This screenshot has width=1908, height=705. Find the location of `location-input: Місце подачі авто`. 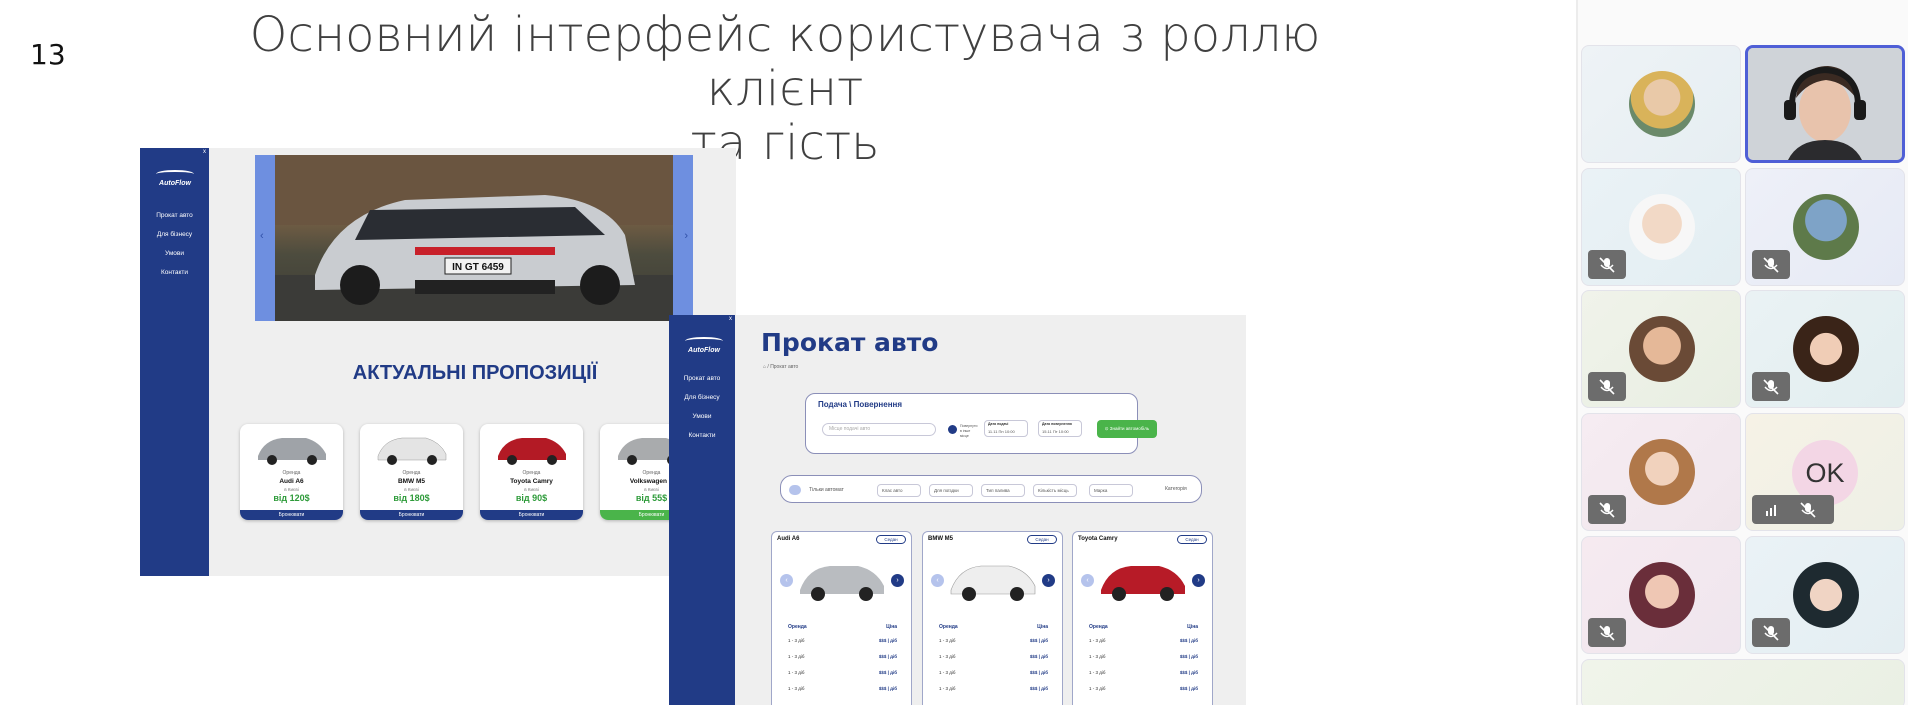

location-input: Місце подачі авто is located at coordinates (879, 429).